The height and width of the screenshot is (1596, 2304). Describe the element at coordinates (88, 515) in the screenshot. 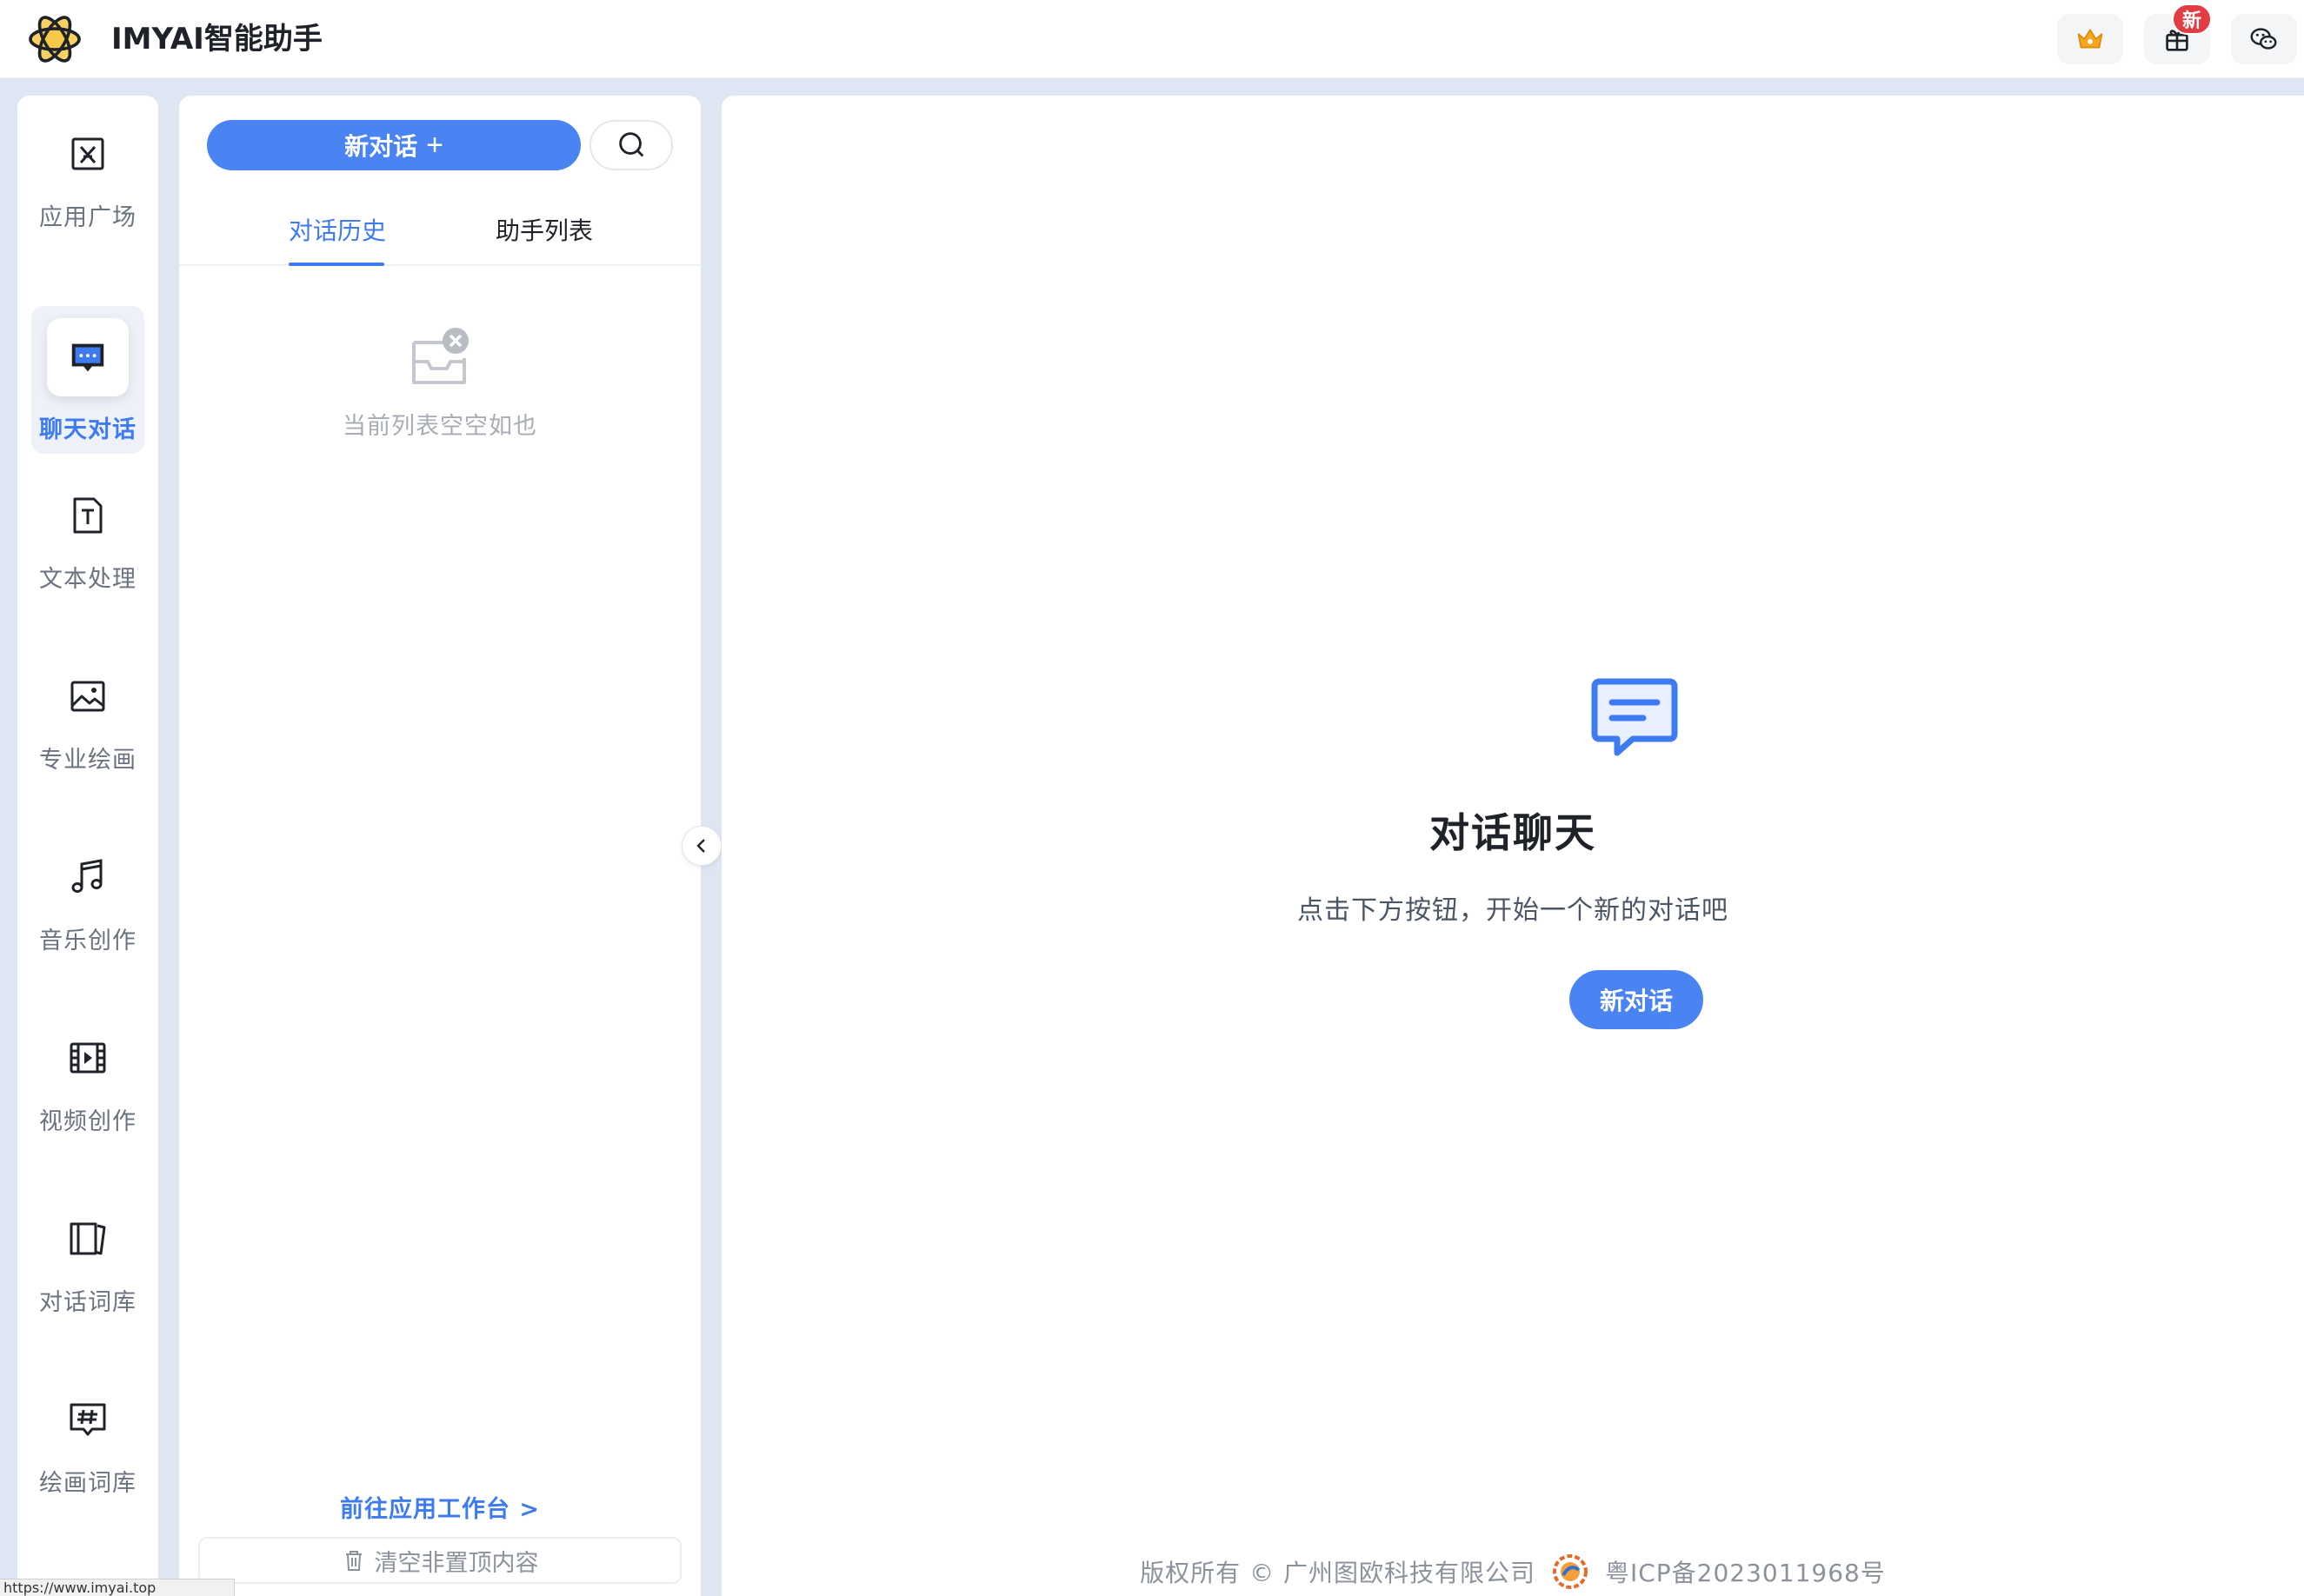

I see `text-document-icon` at that location.